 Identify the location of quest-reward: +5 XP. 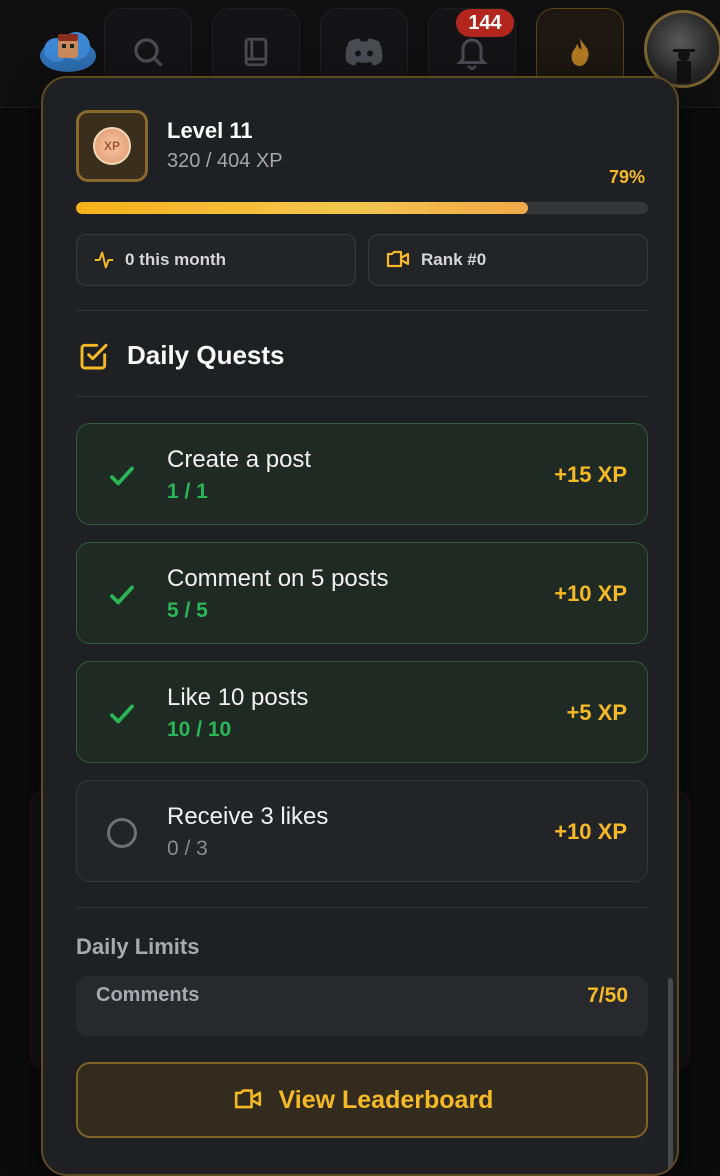
(596, 712).